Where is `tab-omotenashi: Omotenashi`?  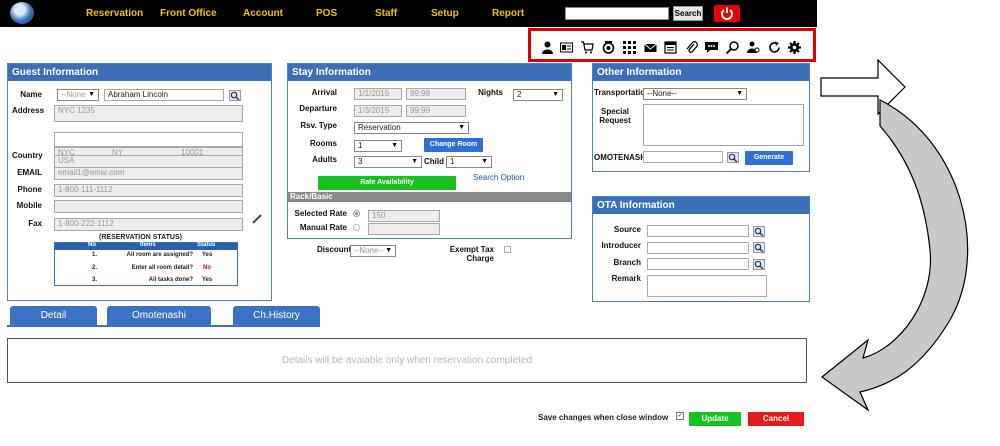
tab-omotenashi: Omotenashi is located at coordinates (159, 316).